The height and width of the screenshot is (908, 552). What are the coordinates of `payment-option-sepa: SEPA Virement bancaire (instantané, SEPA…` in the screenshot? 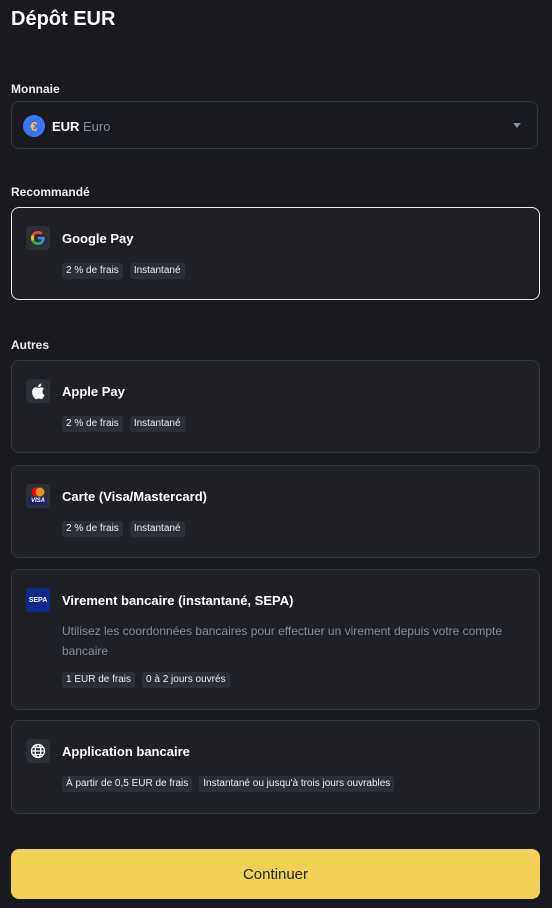 It's located at (275, 639).